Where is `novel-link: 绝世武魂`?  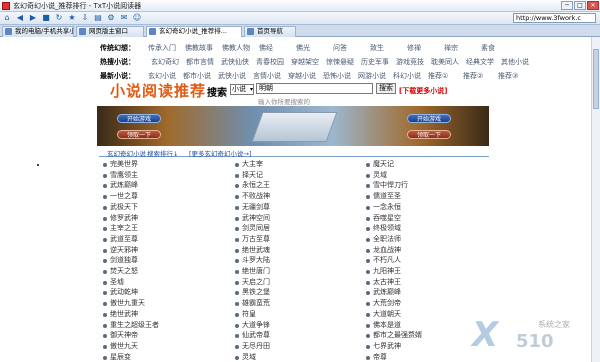
novel-link: 绝世武魂 is located at coordinates (252, 250).